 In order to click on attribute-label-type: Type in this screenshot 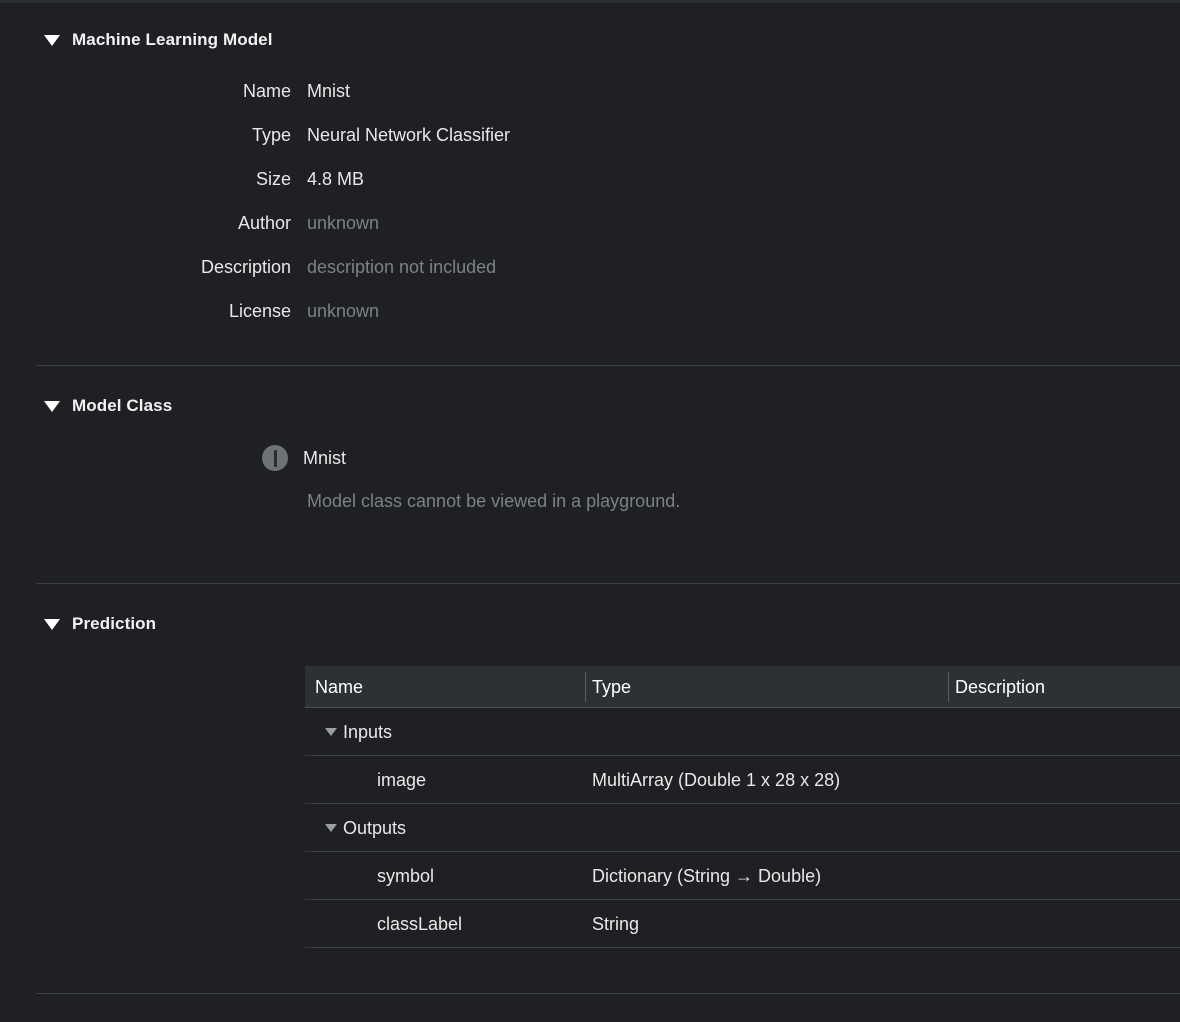, I will do `click(271, 135)`.